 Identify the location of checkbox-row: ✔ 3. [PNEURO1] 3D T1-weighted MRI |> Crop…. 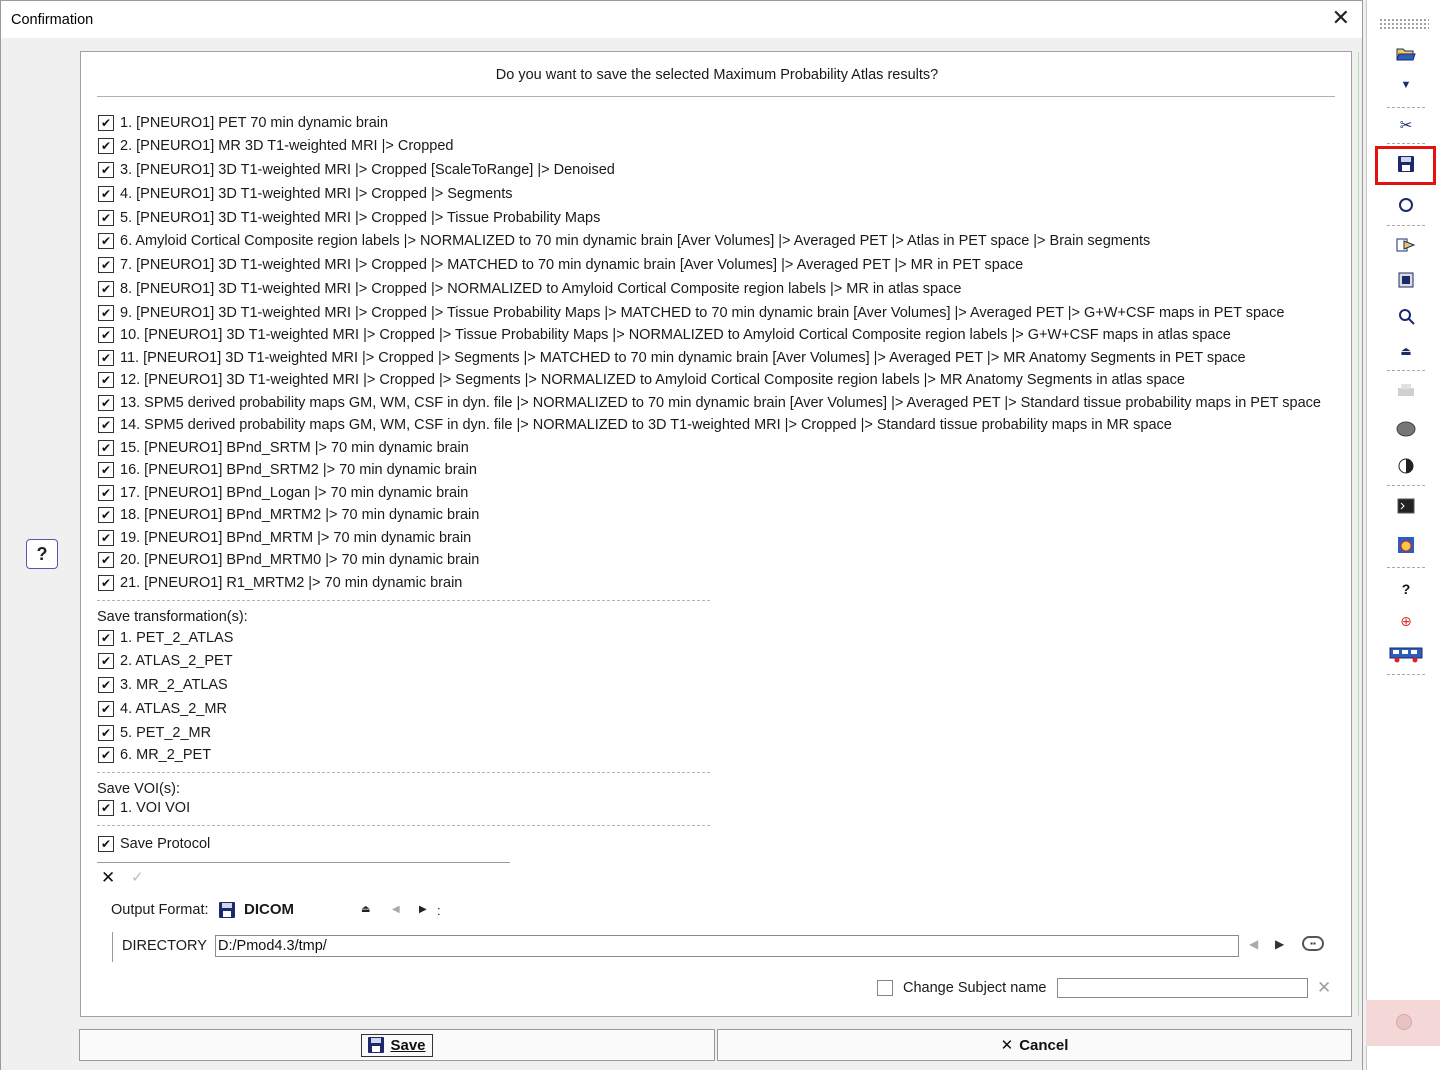
(356, 170).